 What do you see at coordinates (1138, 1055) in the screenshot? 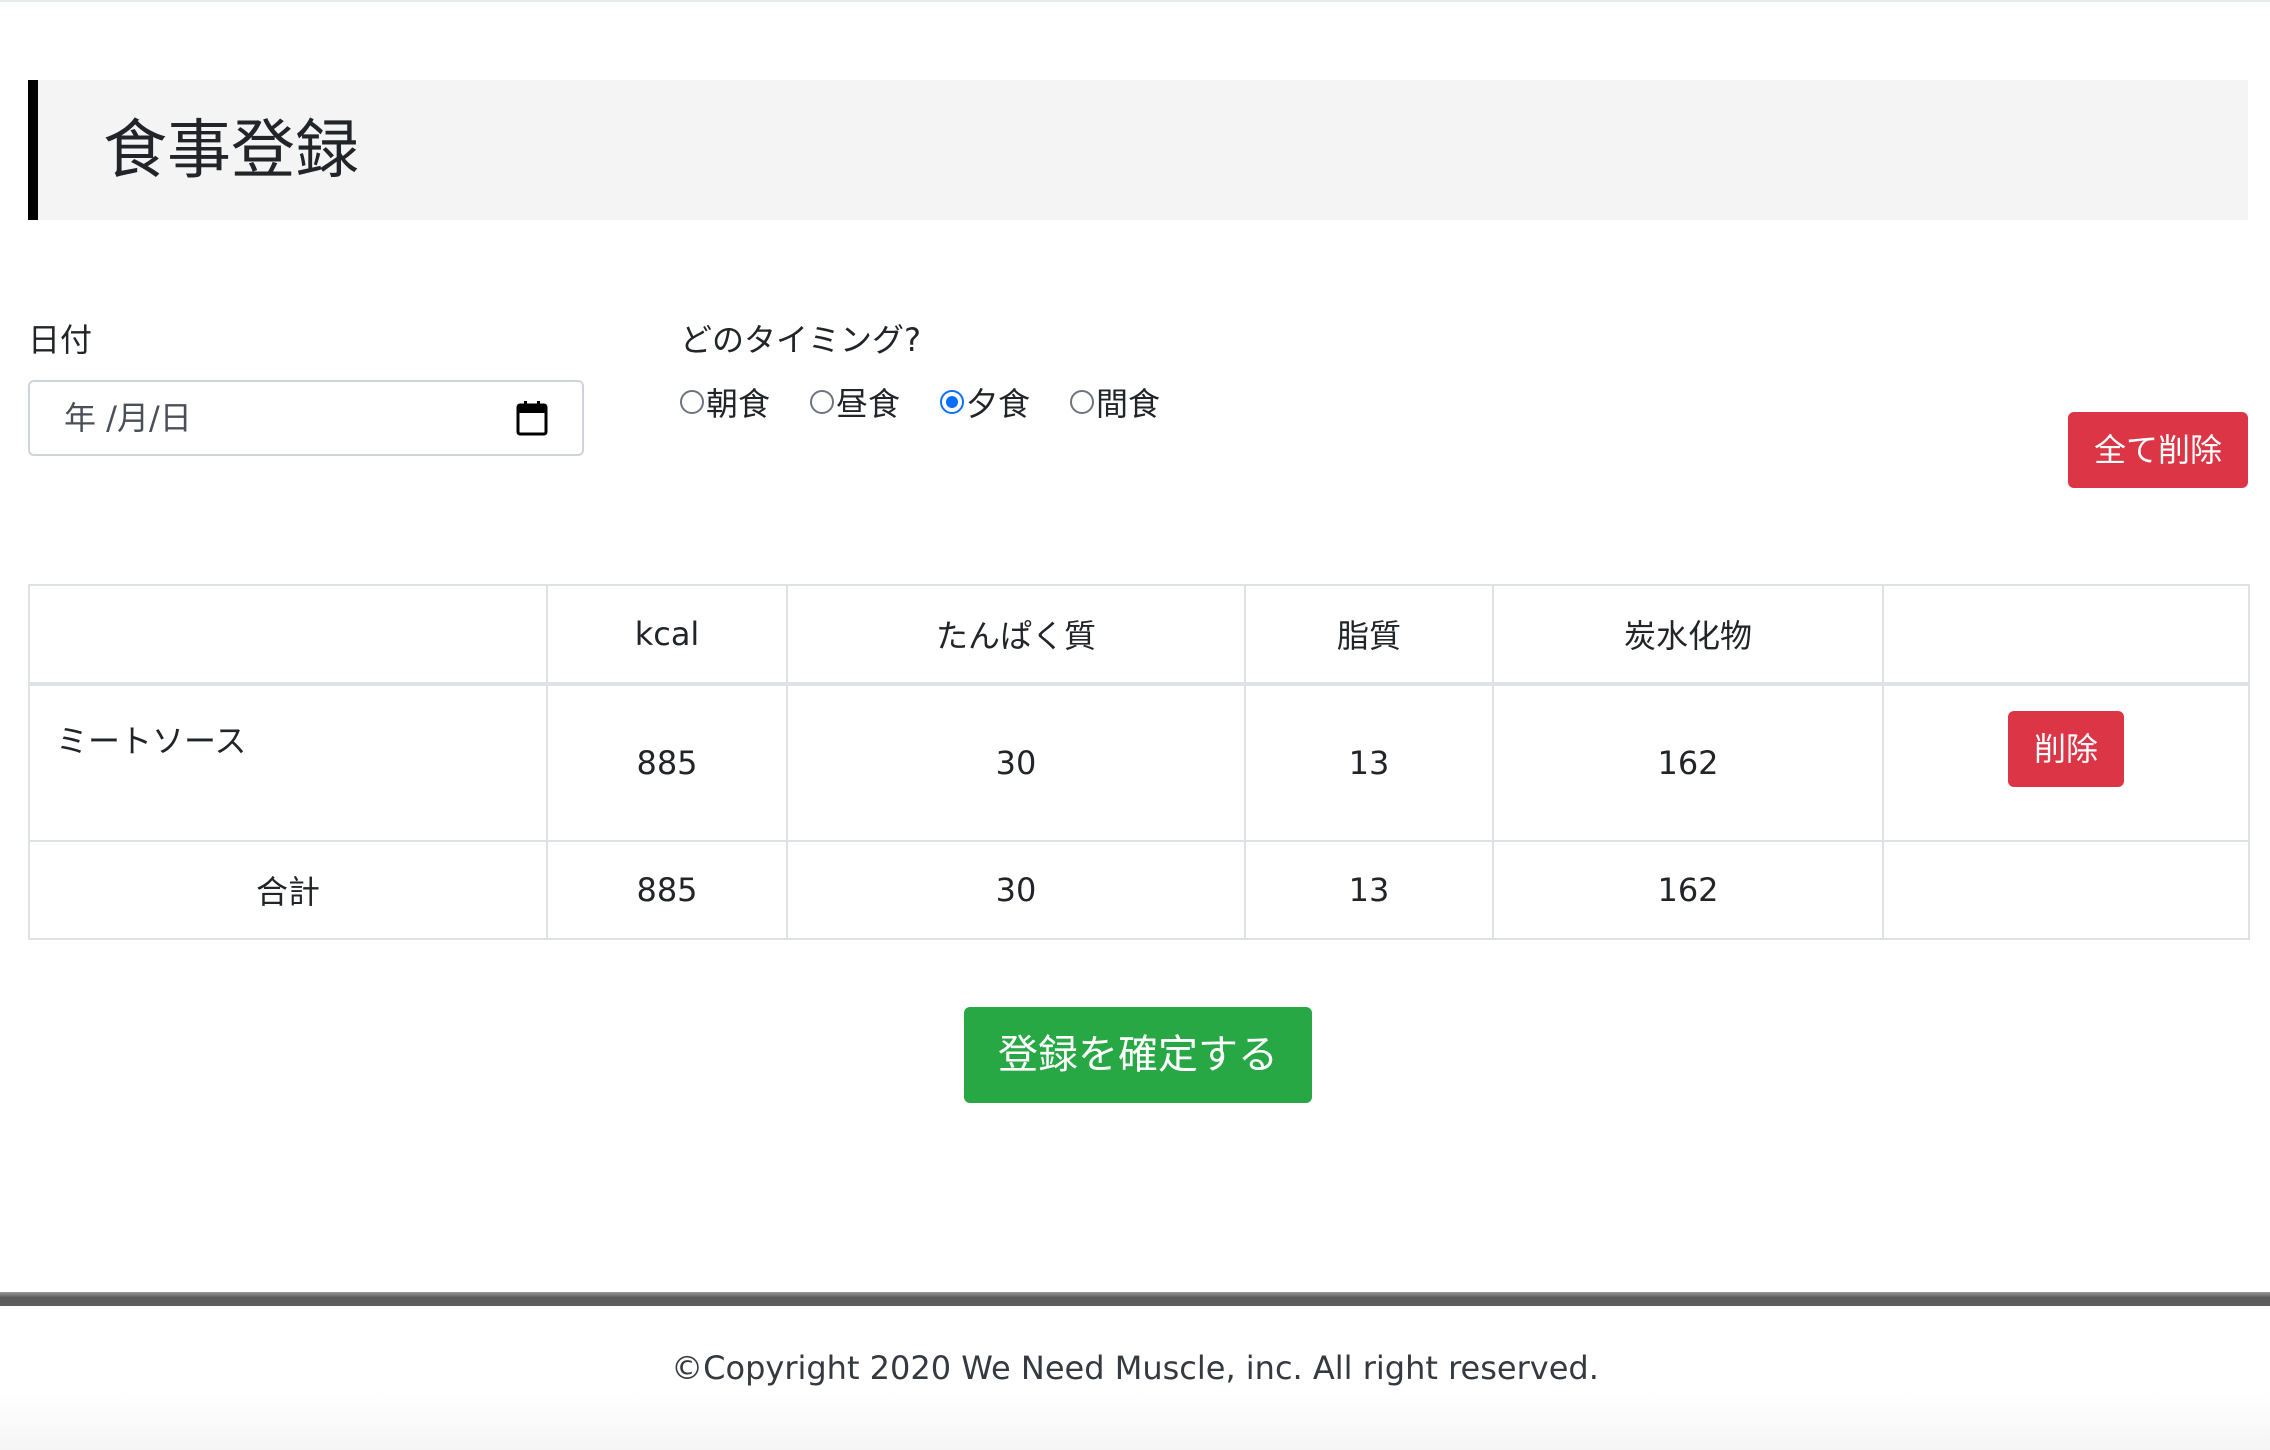
I see `confirm-registration-button: 登録を確定する` at bounding box center [1138, 1055].